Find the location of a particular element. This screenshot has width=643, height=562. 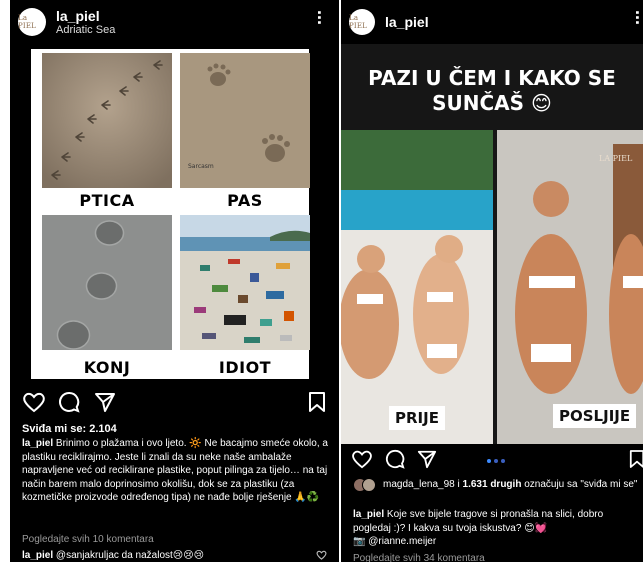

label-ptica: PTICA is located at coordinates (107, 200).